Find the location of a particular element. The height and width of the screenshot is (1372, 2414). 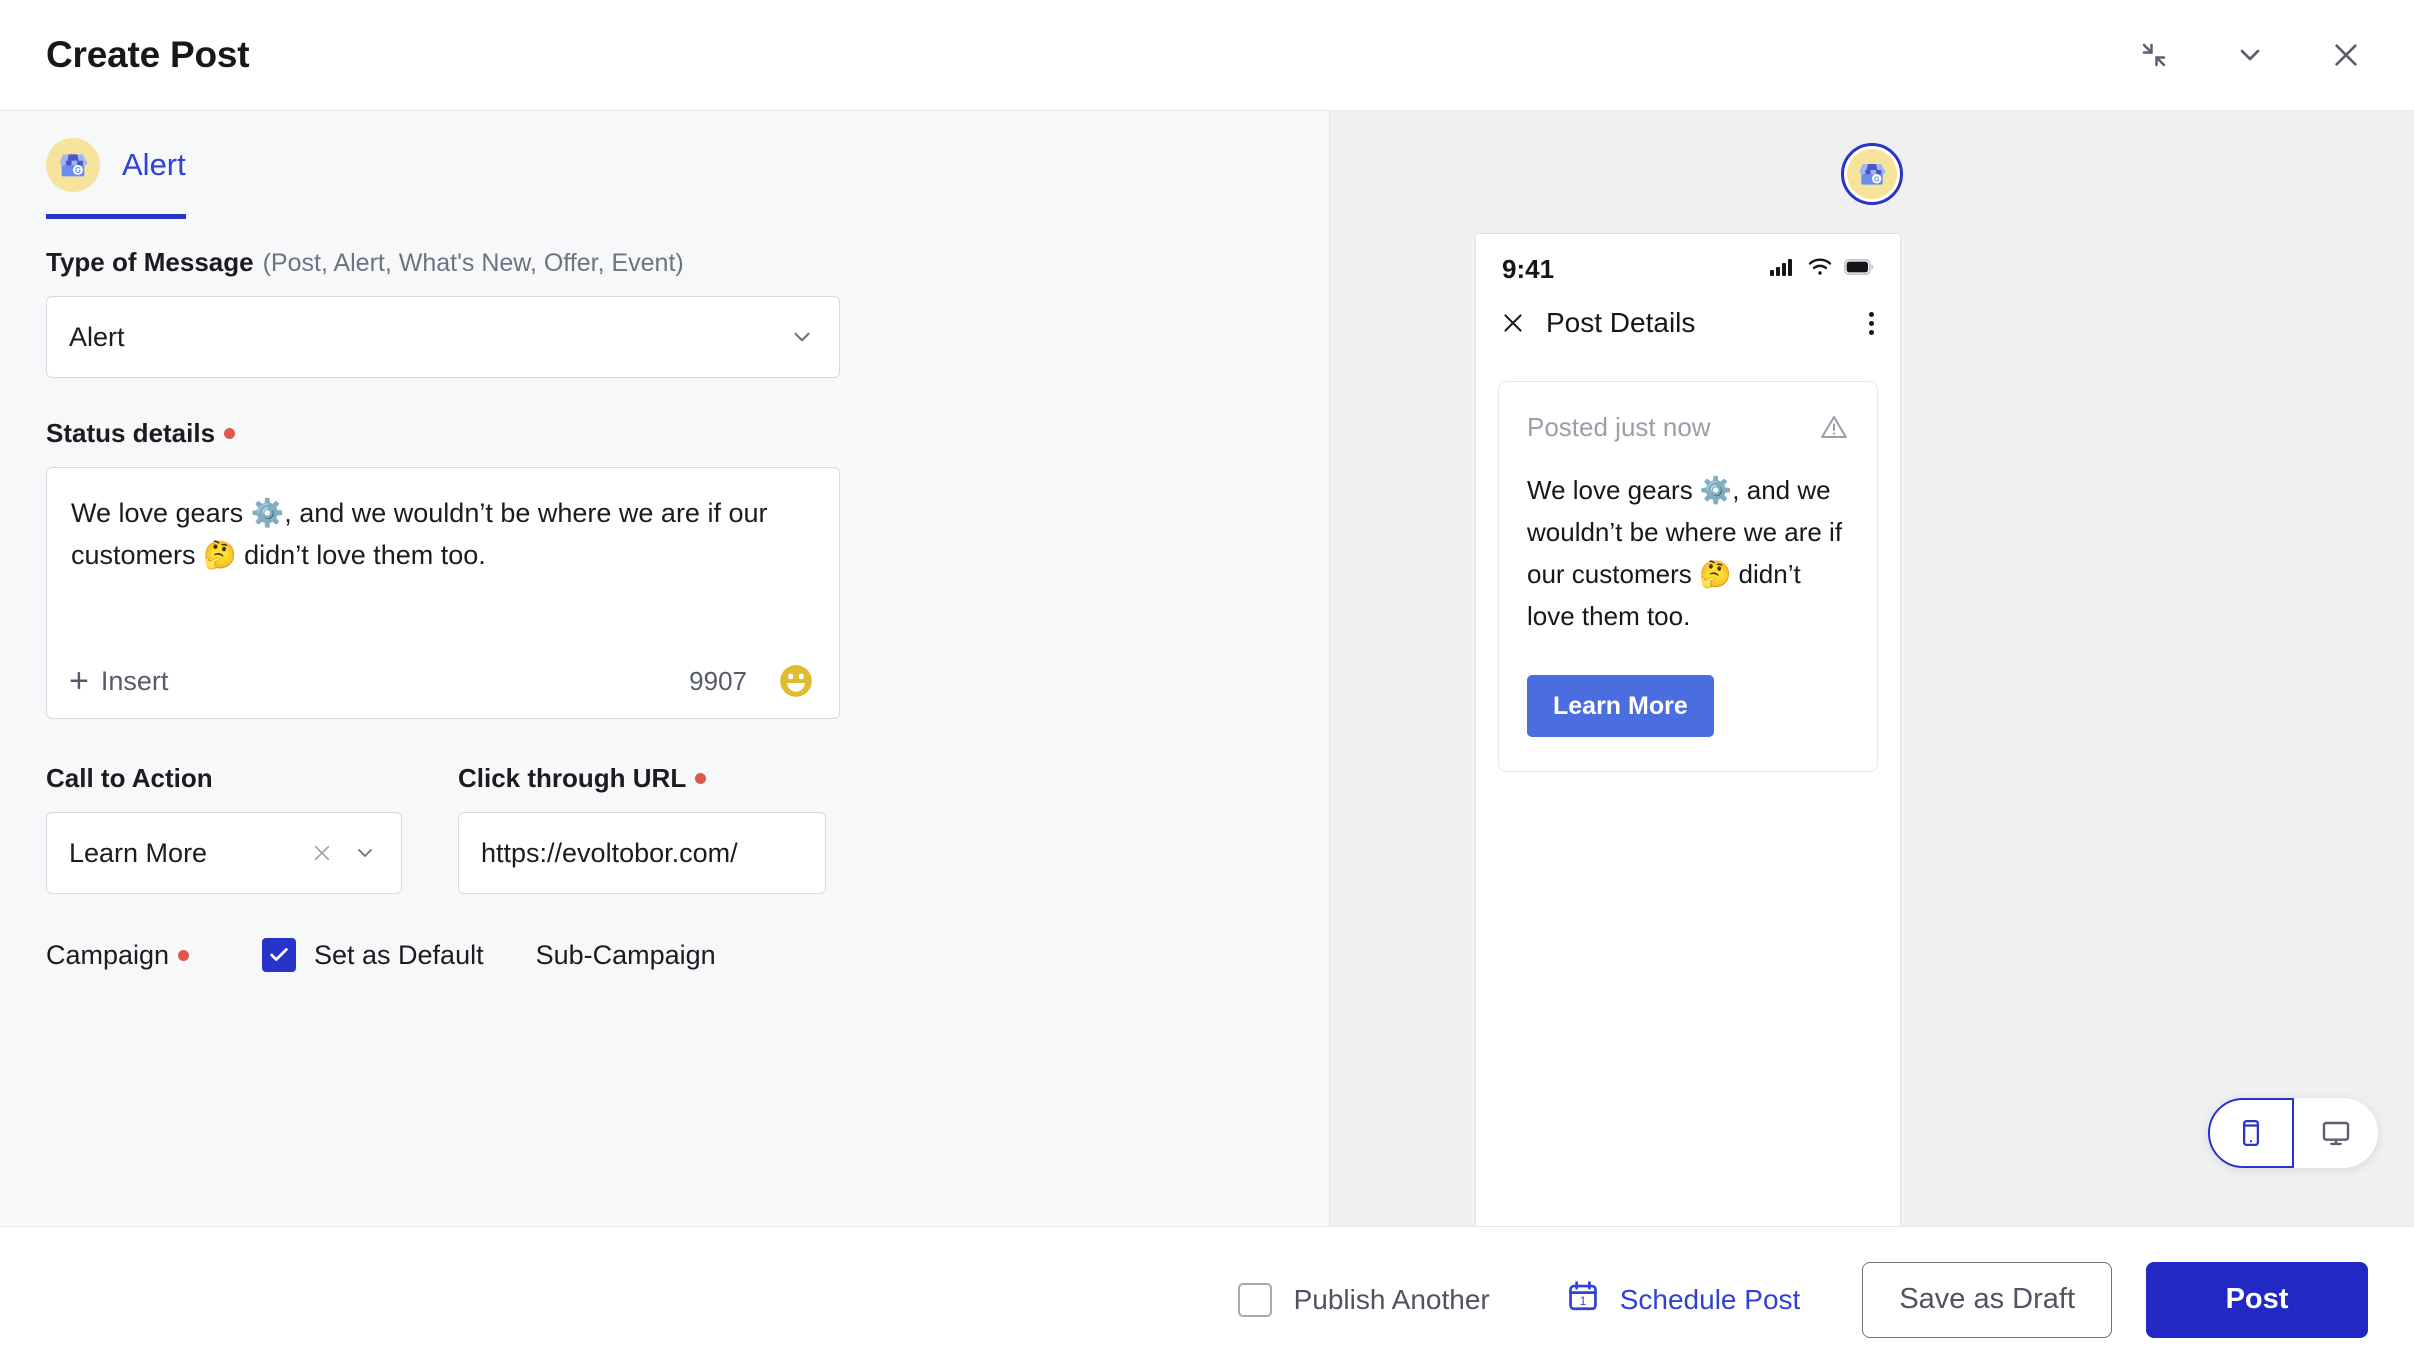

desktop-preview-button is located at coordinates (2336, 1133).